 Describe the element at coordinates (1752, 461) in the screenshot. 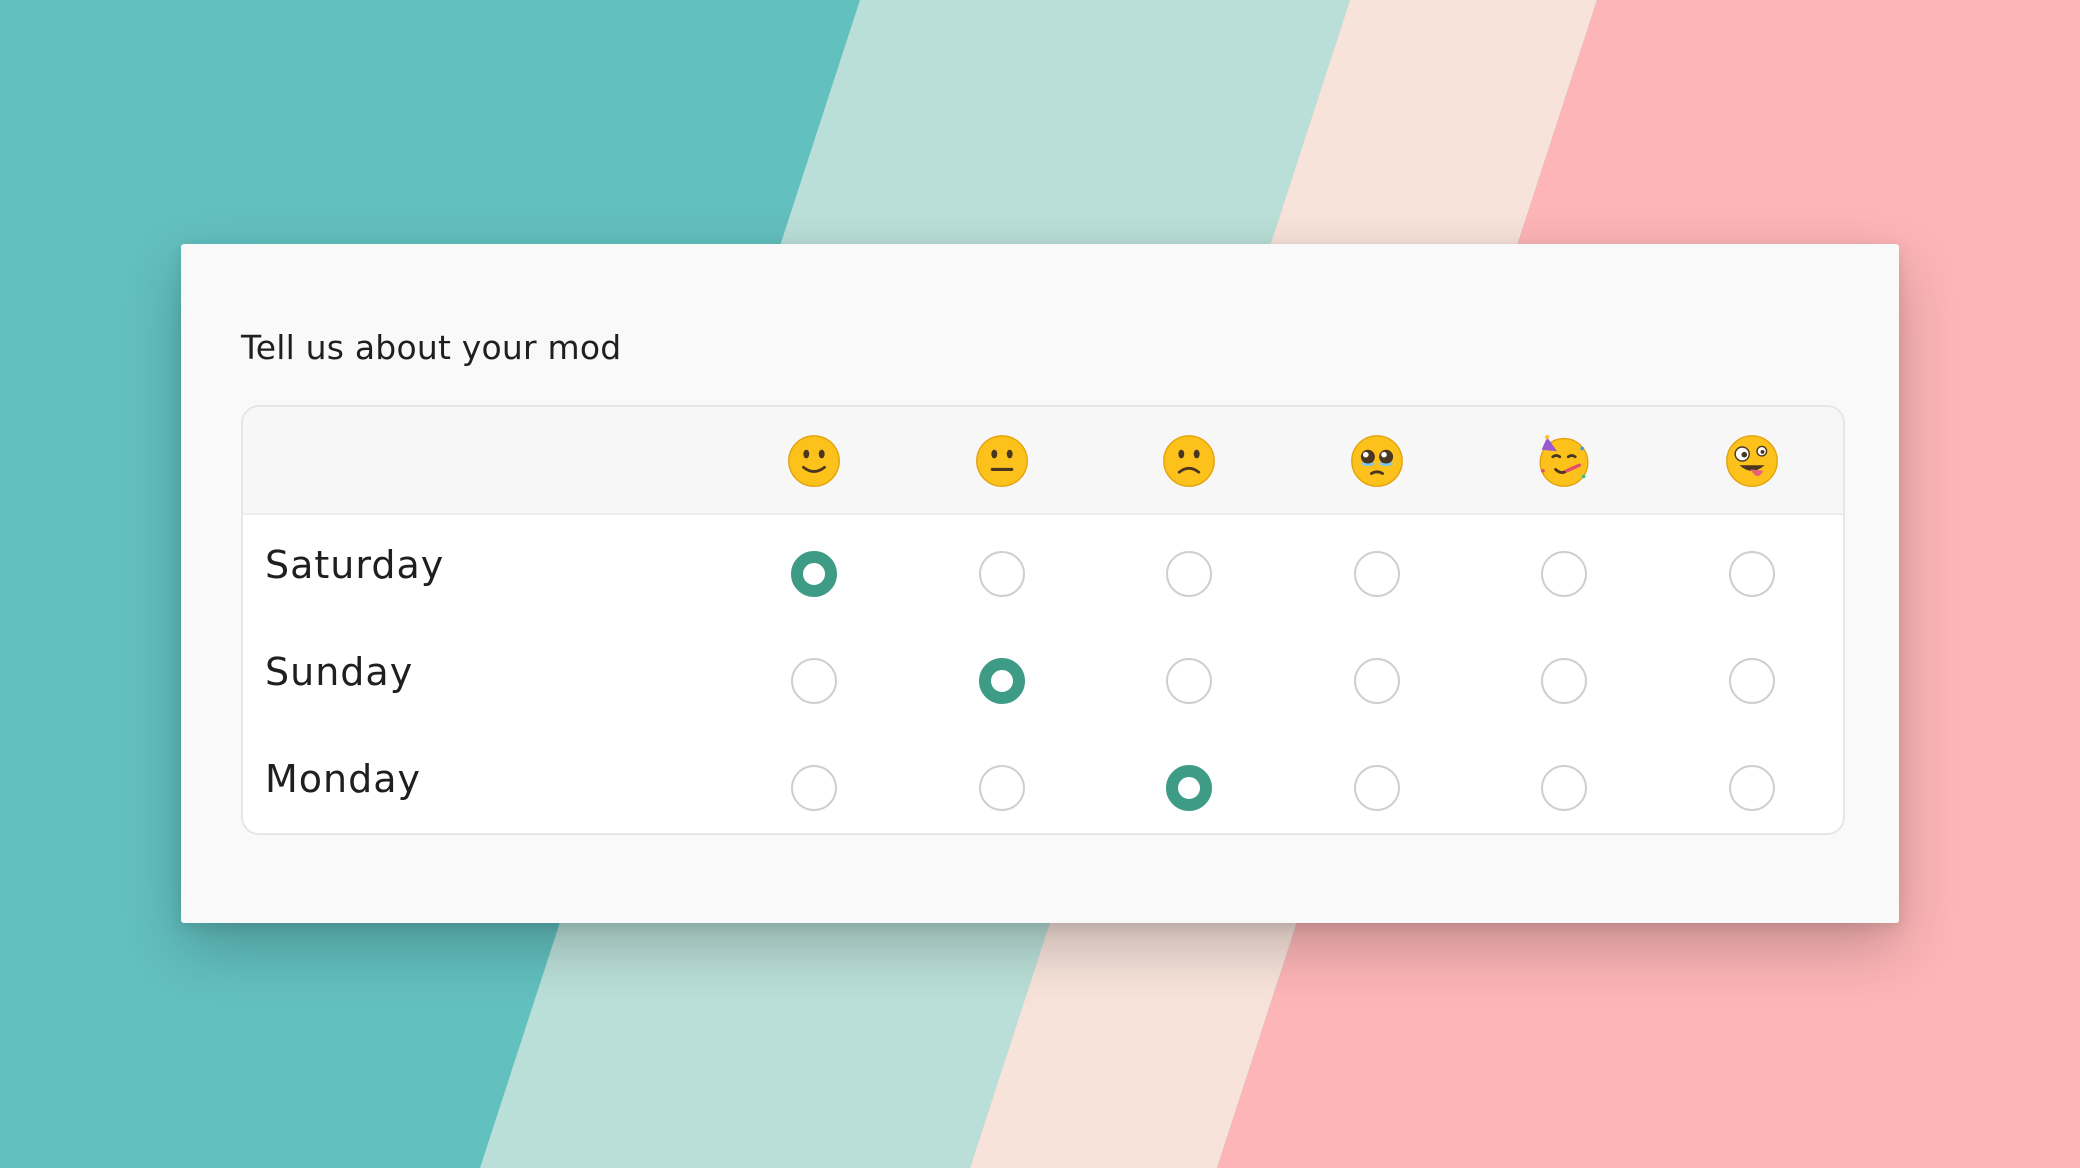

I see `zany-face-icon` at that location.